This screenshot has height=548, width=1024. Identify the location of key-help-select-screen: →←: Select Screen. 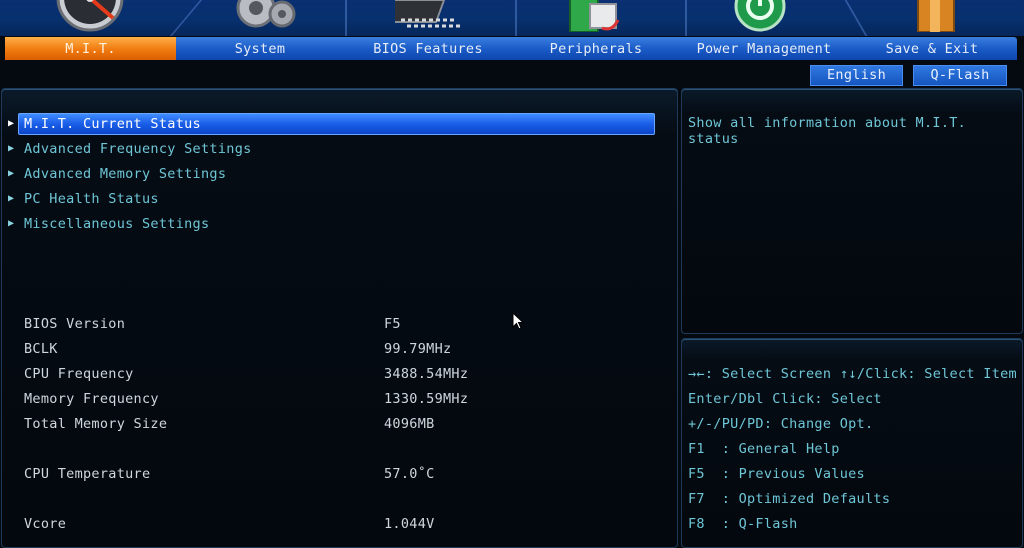
(760, 374).